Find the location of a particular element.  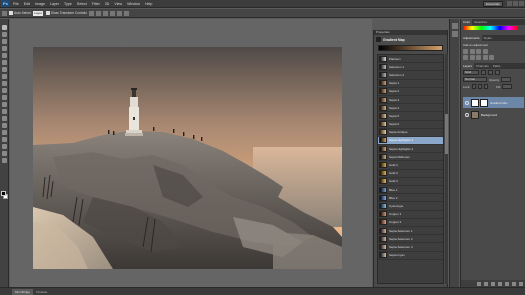

gradient-preset-item: Sepia 2 is located at coordinates (410, 92).